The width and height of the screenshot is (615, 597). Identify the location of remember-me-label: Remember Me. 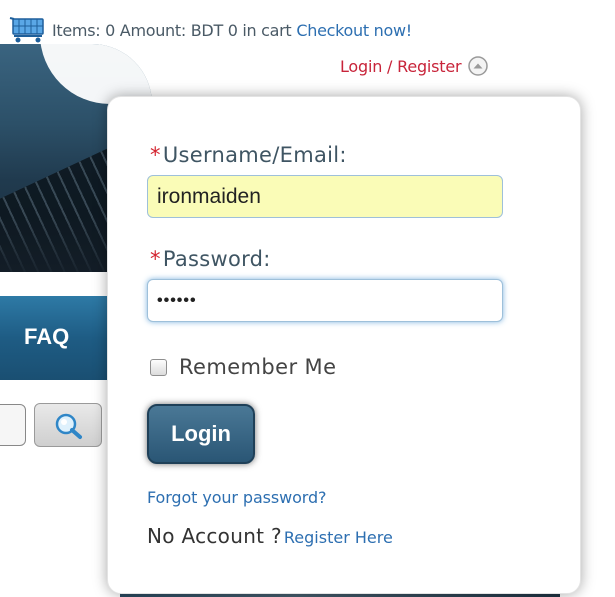
(257, 367).